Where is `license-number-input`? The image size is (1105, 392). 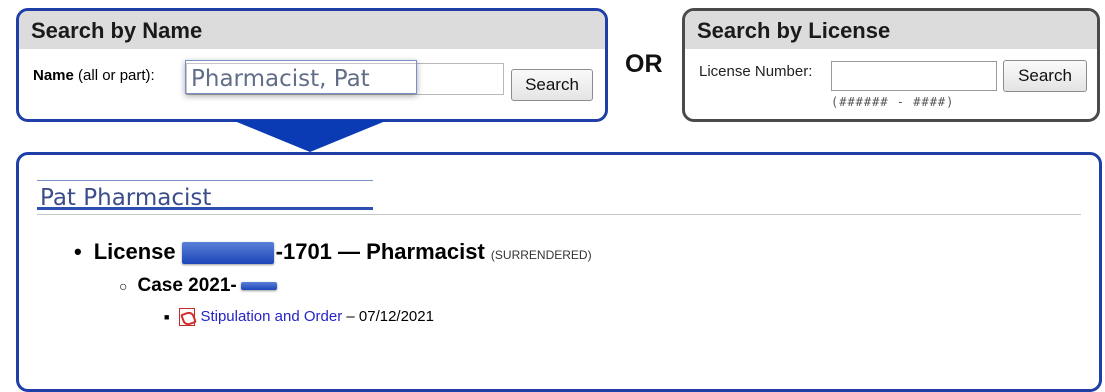
license-number-input is located at coordinates (914, 76).